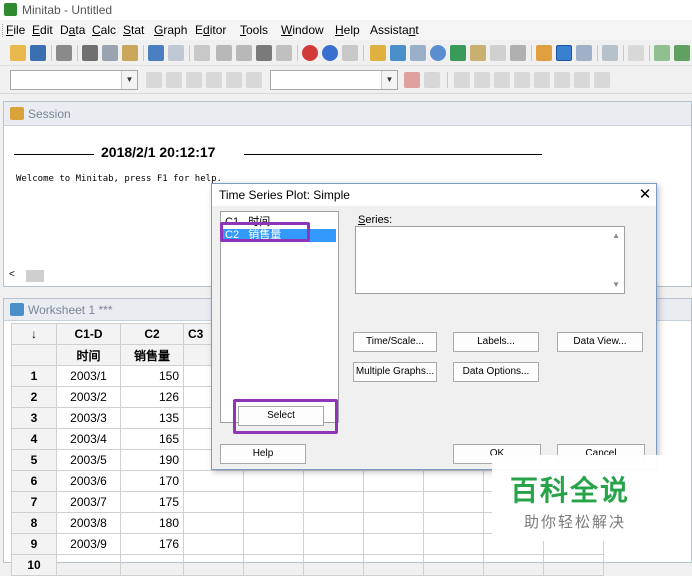 The height and width of the screenshot is (576, 692). Describe the element at coordinates (35, 276) in the screenshot. I see `horizontal-scrollbar-thumb` at that location.